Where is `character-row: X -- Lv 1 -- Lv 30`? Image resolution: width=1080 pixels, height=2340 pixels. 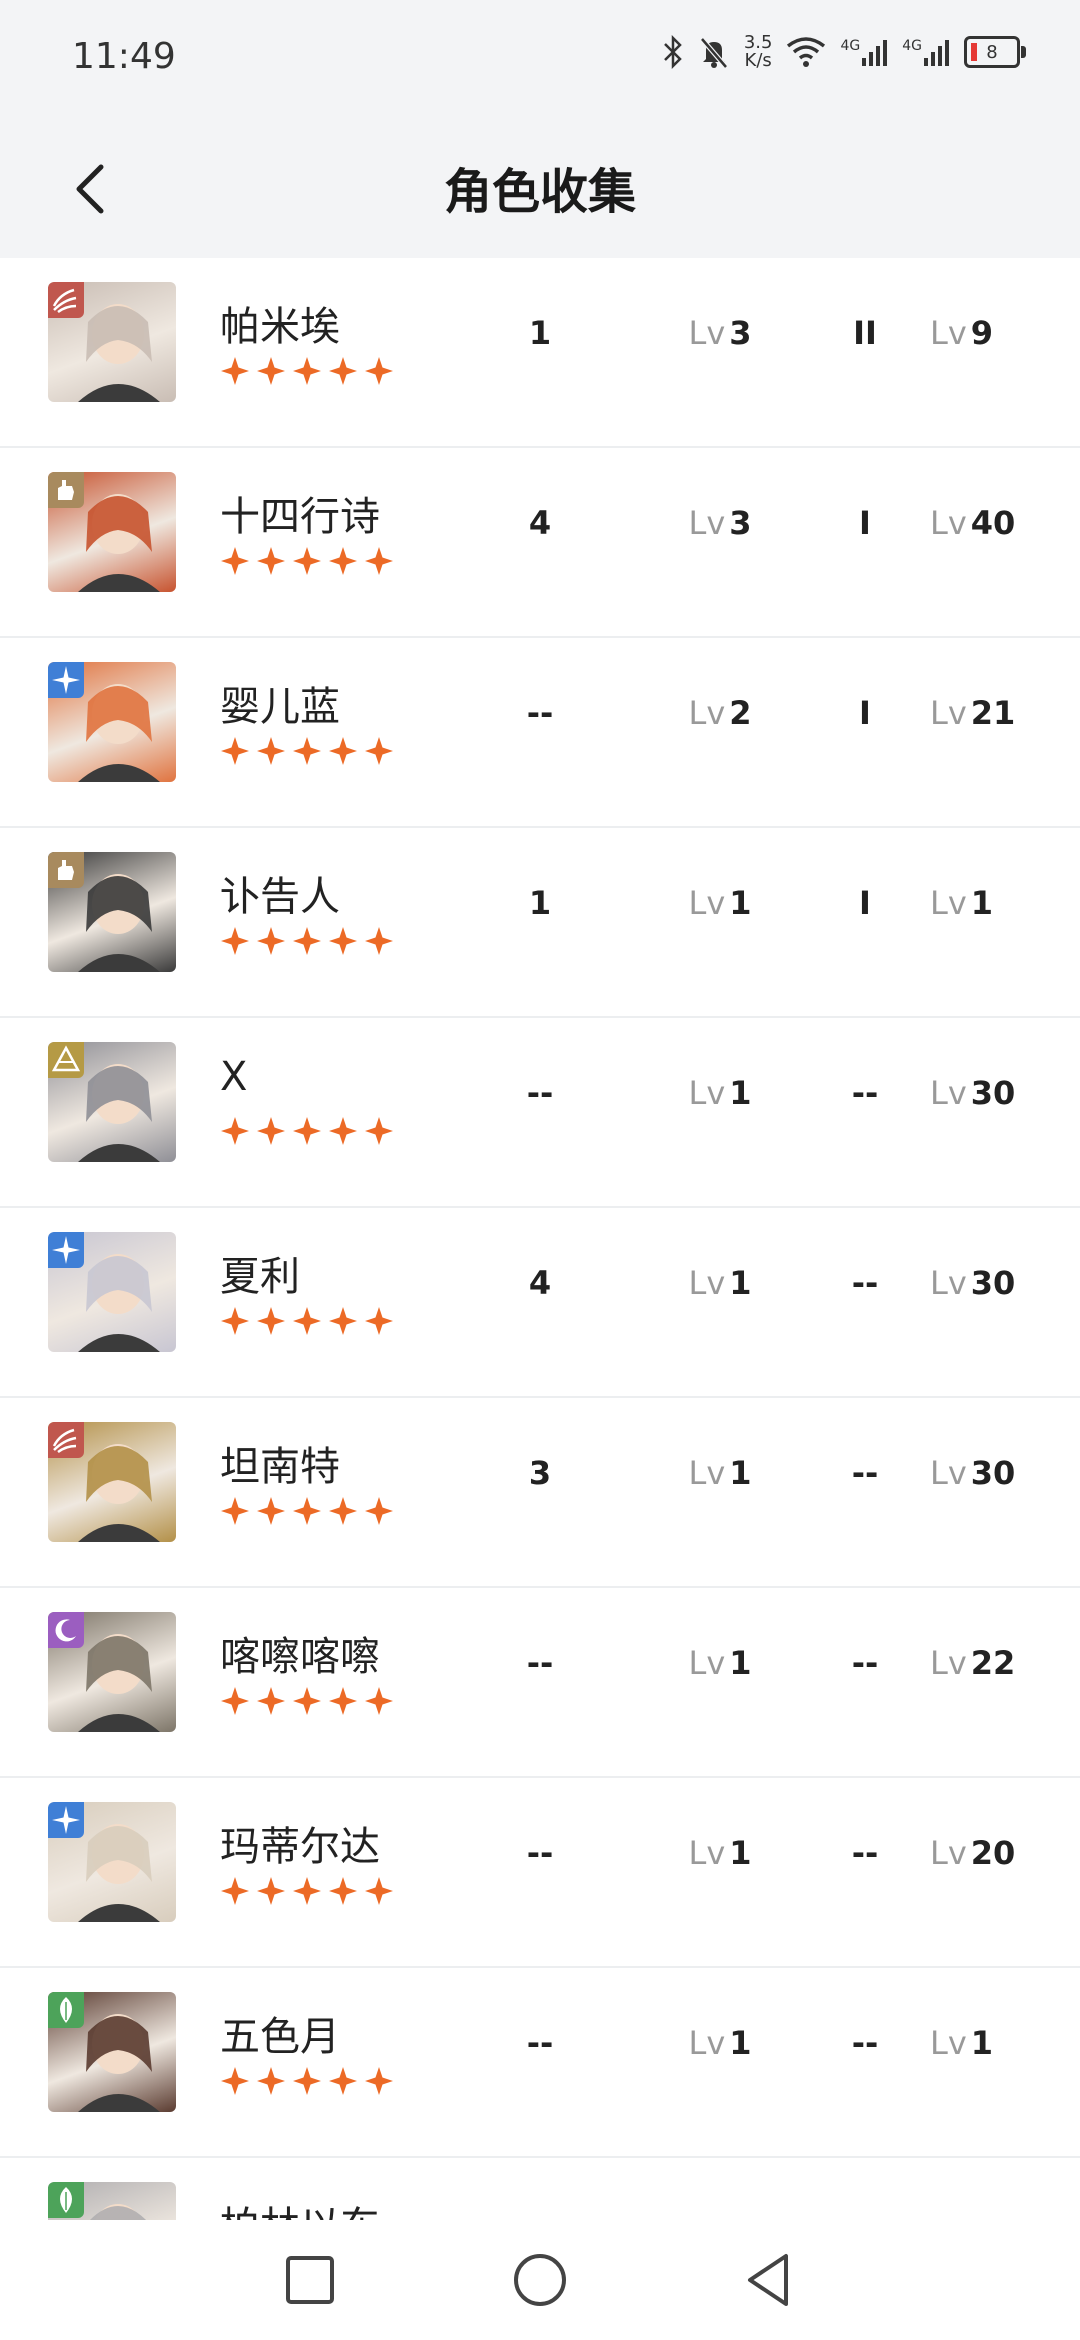
character-row: X -- Lv 1 -- Lv 30 is located at coordinates (540, 1113).